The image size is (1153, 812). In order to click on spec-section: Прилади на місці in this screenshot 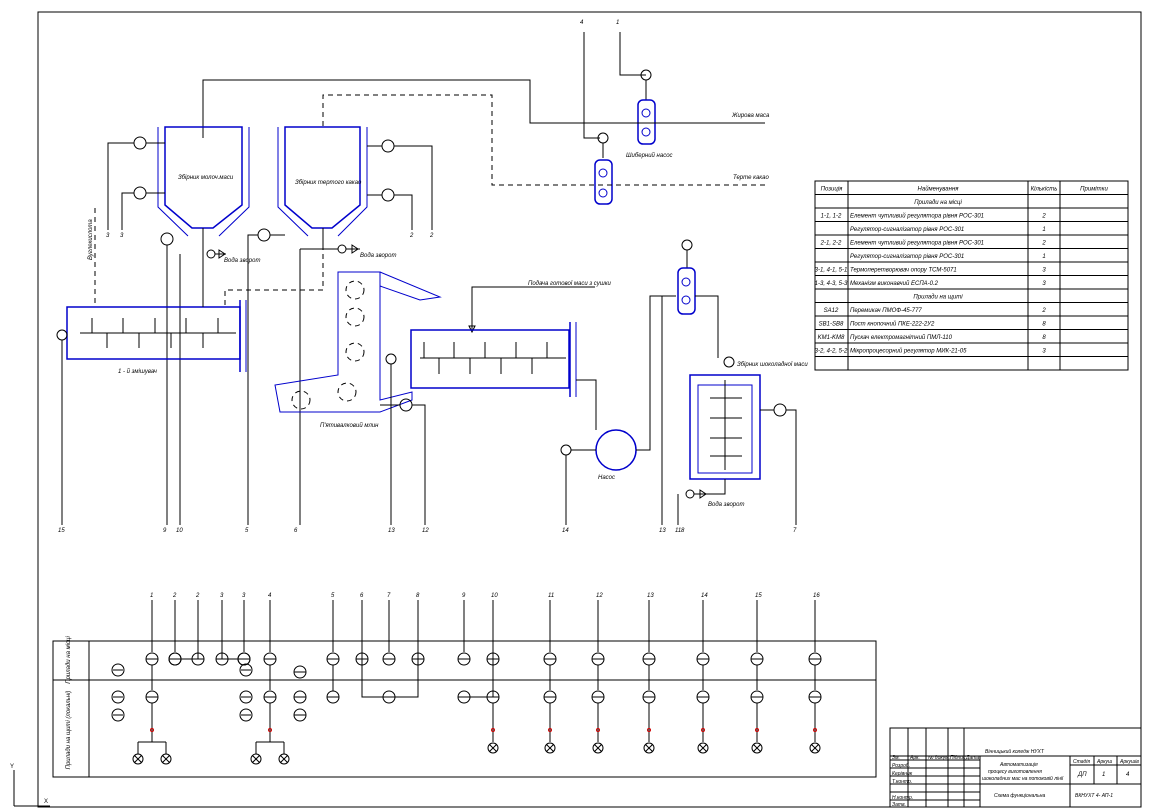, I will do `click(938, 203)`.